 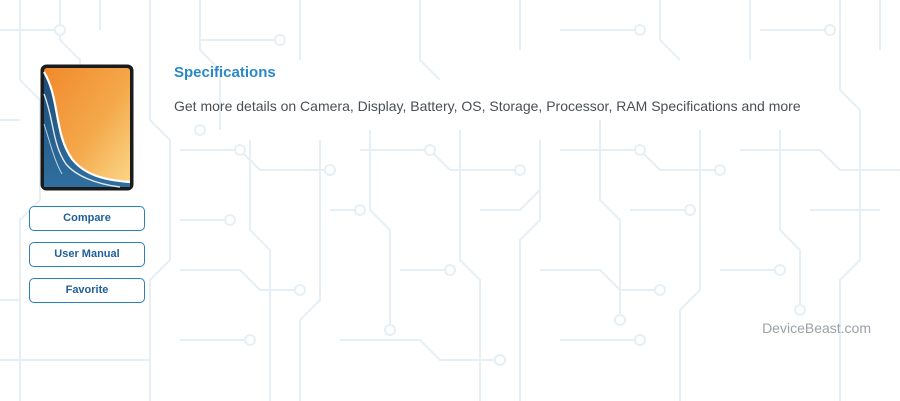 I want to click on compare-button: Compare, so click(x=87, y=218).